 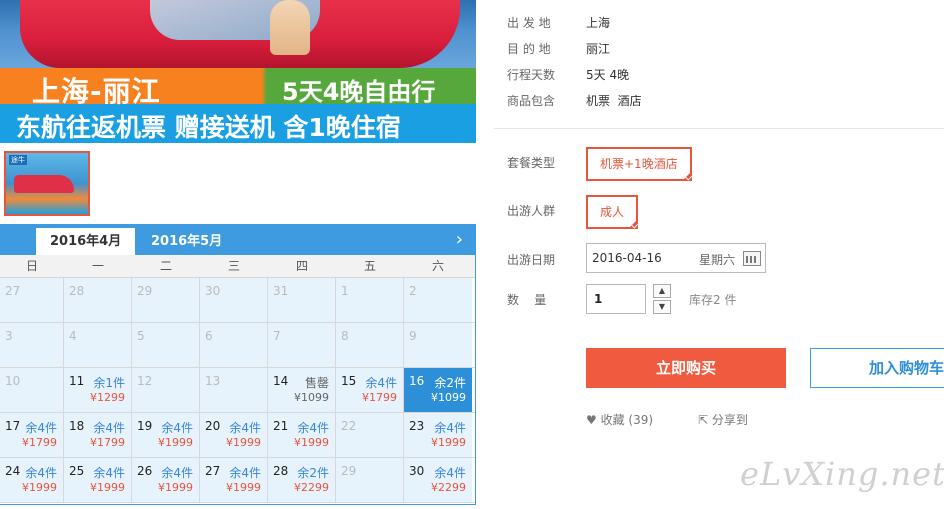 What do you see at coordinates (686, 368) in the screenshot?
I see `buy-now-button: 立即购买` at bounding box center [686, 368].